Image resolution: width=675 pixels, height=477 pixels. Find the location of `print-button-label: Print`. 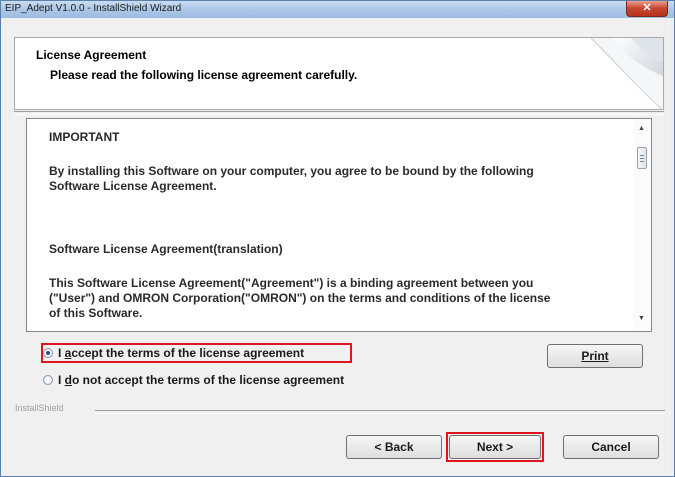

print-button-label: Print is located at coordinates (595, 356).